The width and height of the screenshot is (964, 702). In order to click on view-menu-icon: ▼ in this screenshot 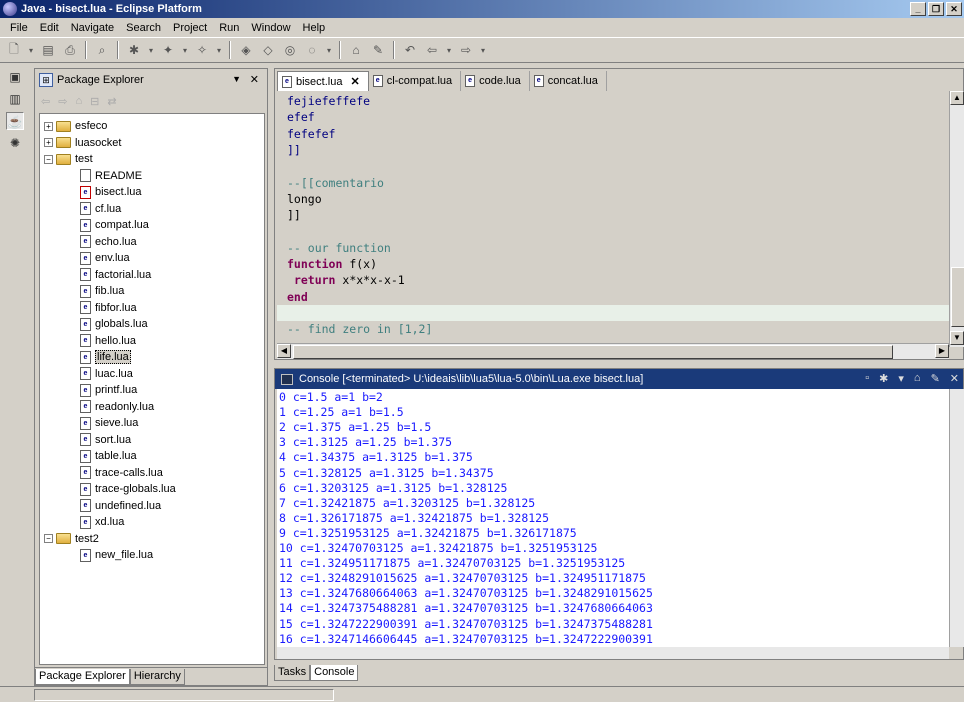, I will do `click(236, 79)`.